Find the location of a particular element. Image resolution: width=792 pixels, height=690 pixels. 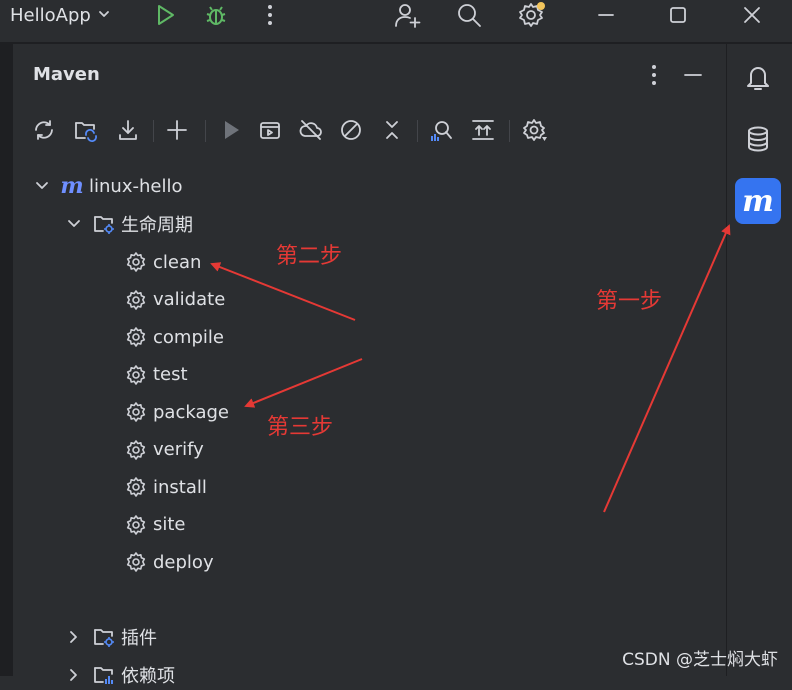

tree-node-goal-test: test is located at coordinates (156, 375).